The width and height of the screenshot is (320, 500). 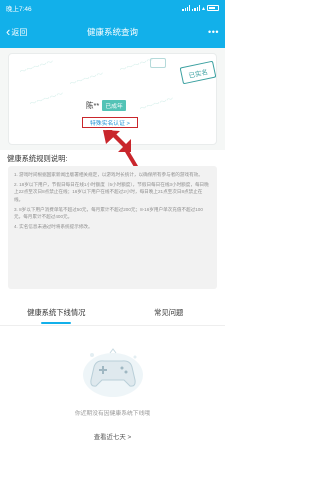 What do you see at coordinates (113, 372) in the screenshot?
I see `gamepad-icon` at bounding box center [113, 372].